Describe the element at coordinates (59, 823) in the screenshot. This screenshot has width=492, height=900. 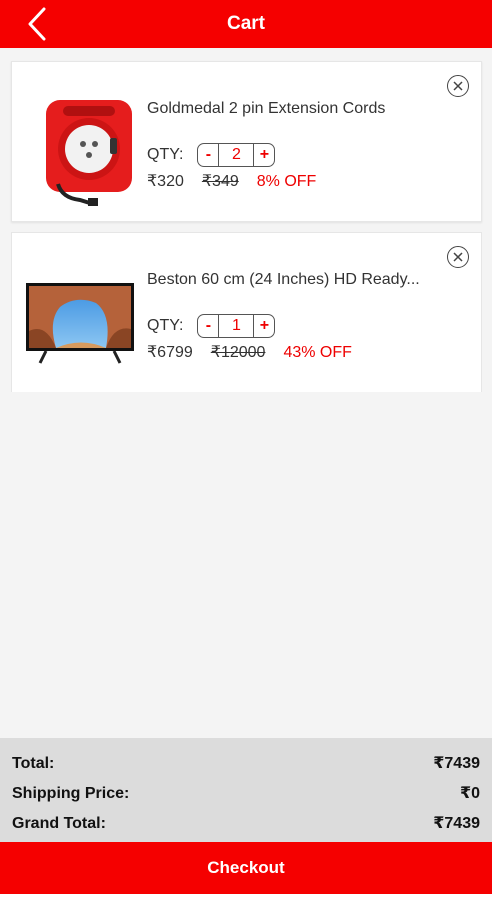
I see `grand-total-label: Grand Total:` at that location.